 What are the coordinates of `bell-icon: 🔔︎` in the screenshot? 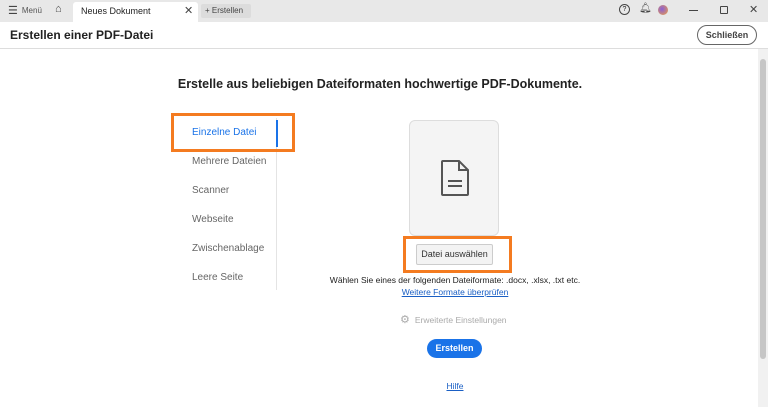 It's located at (645, 8).